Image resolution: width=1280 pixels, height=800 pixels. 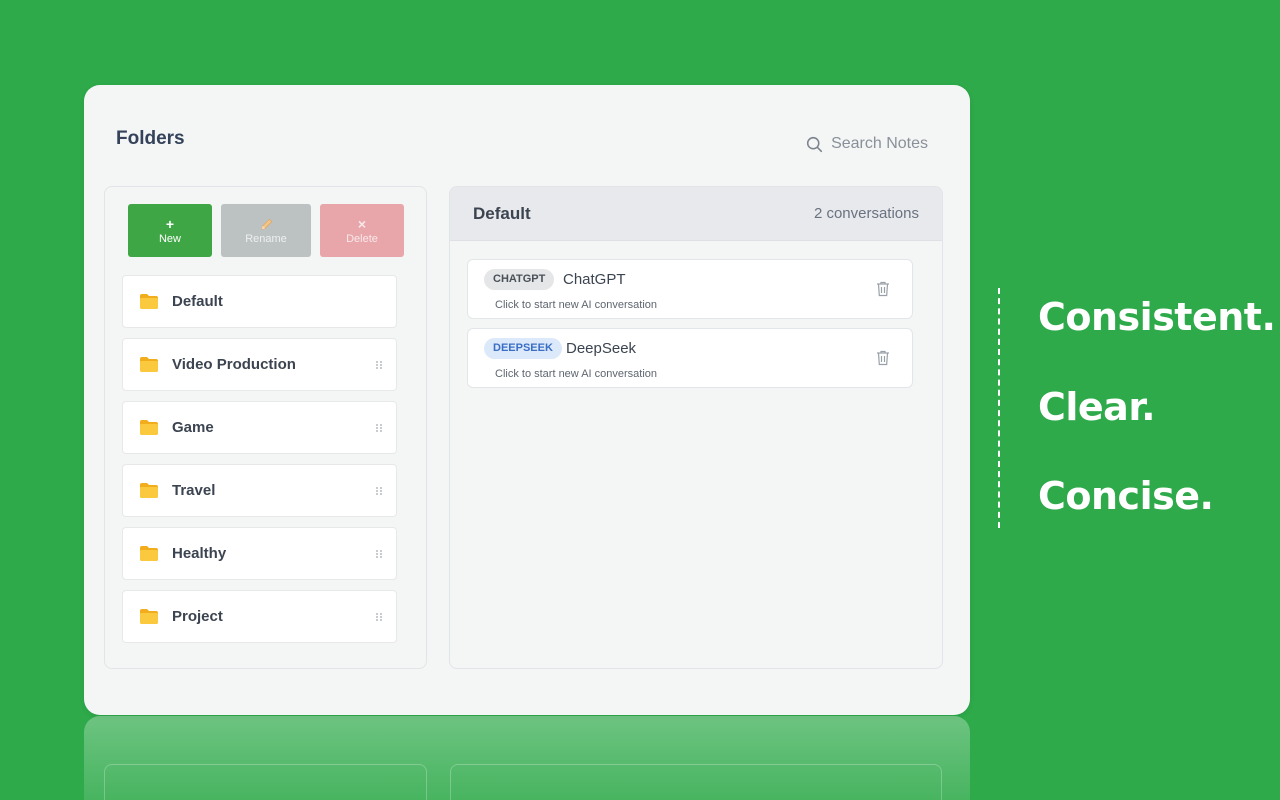 I want to click on tagline-consistent: Consistent., so click(x=1157, y=317).